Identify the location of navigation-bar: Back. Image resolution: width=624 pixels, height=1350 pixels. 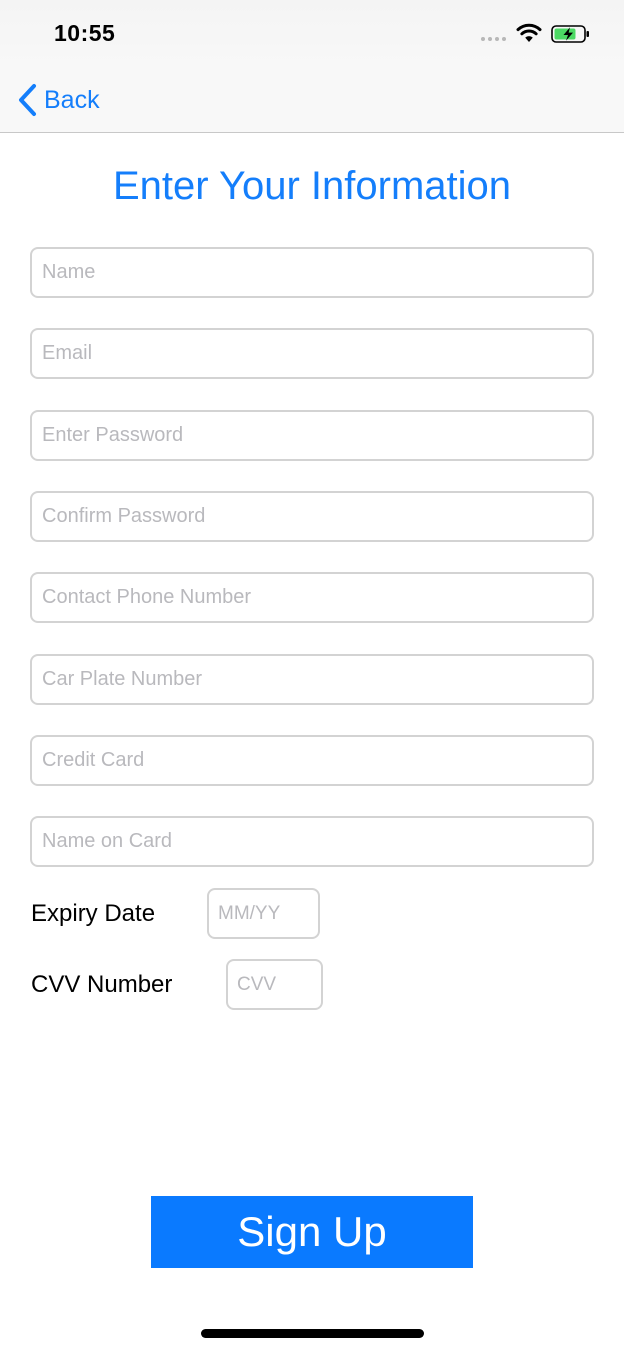
(312, 100).